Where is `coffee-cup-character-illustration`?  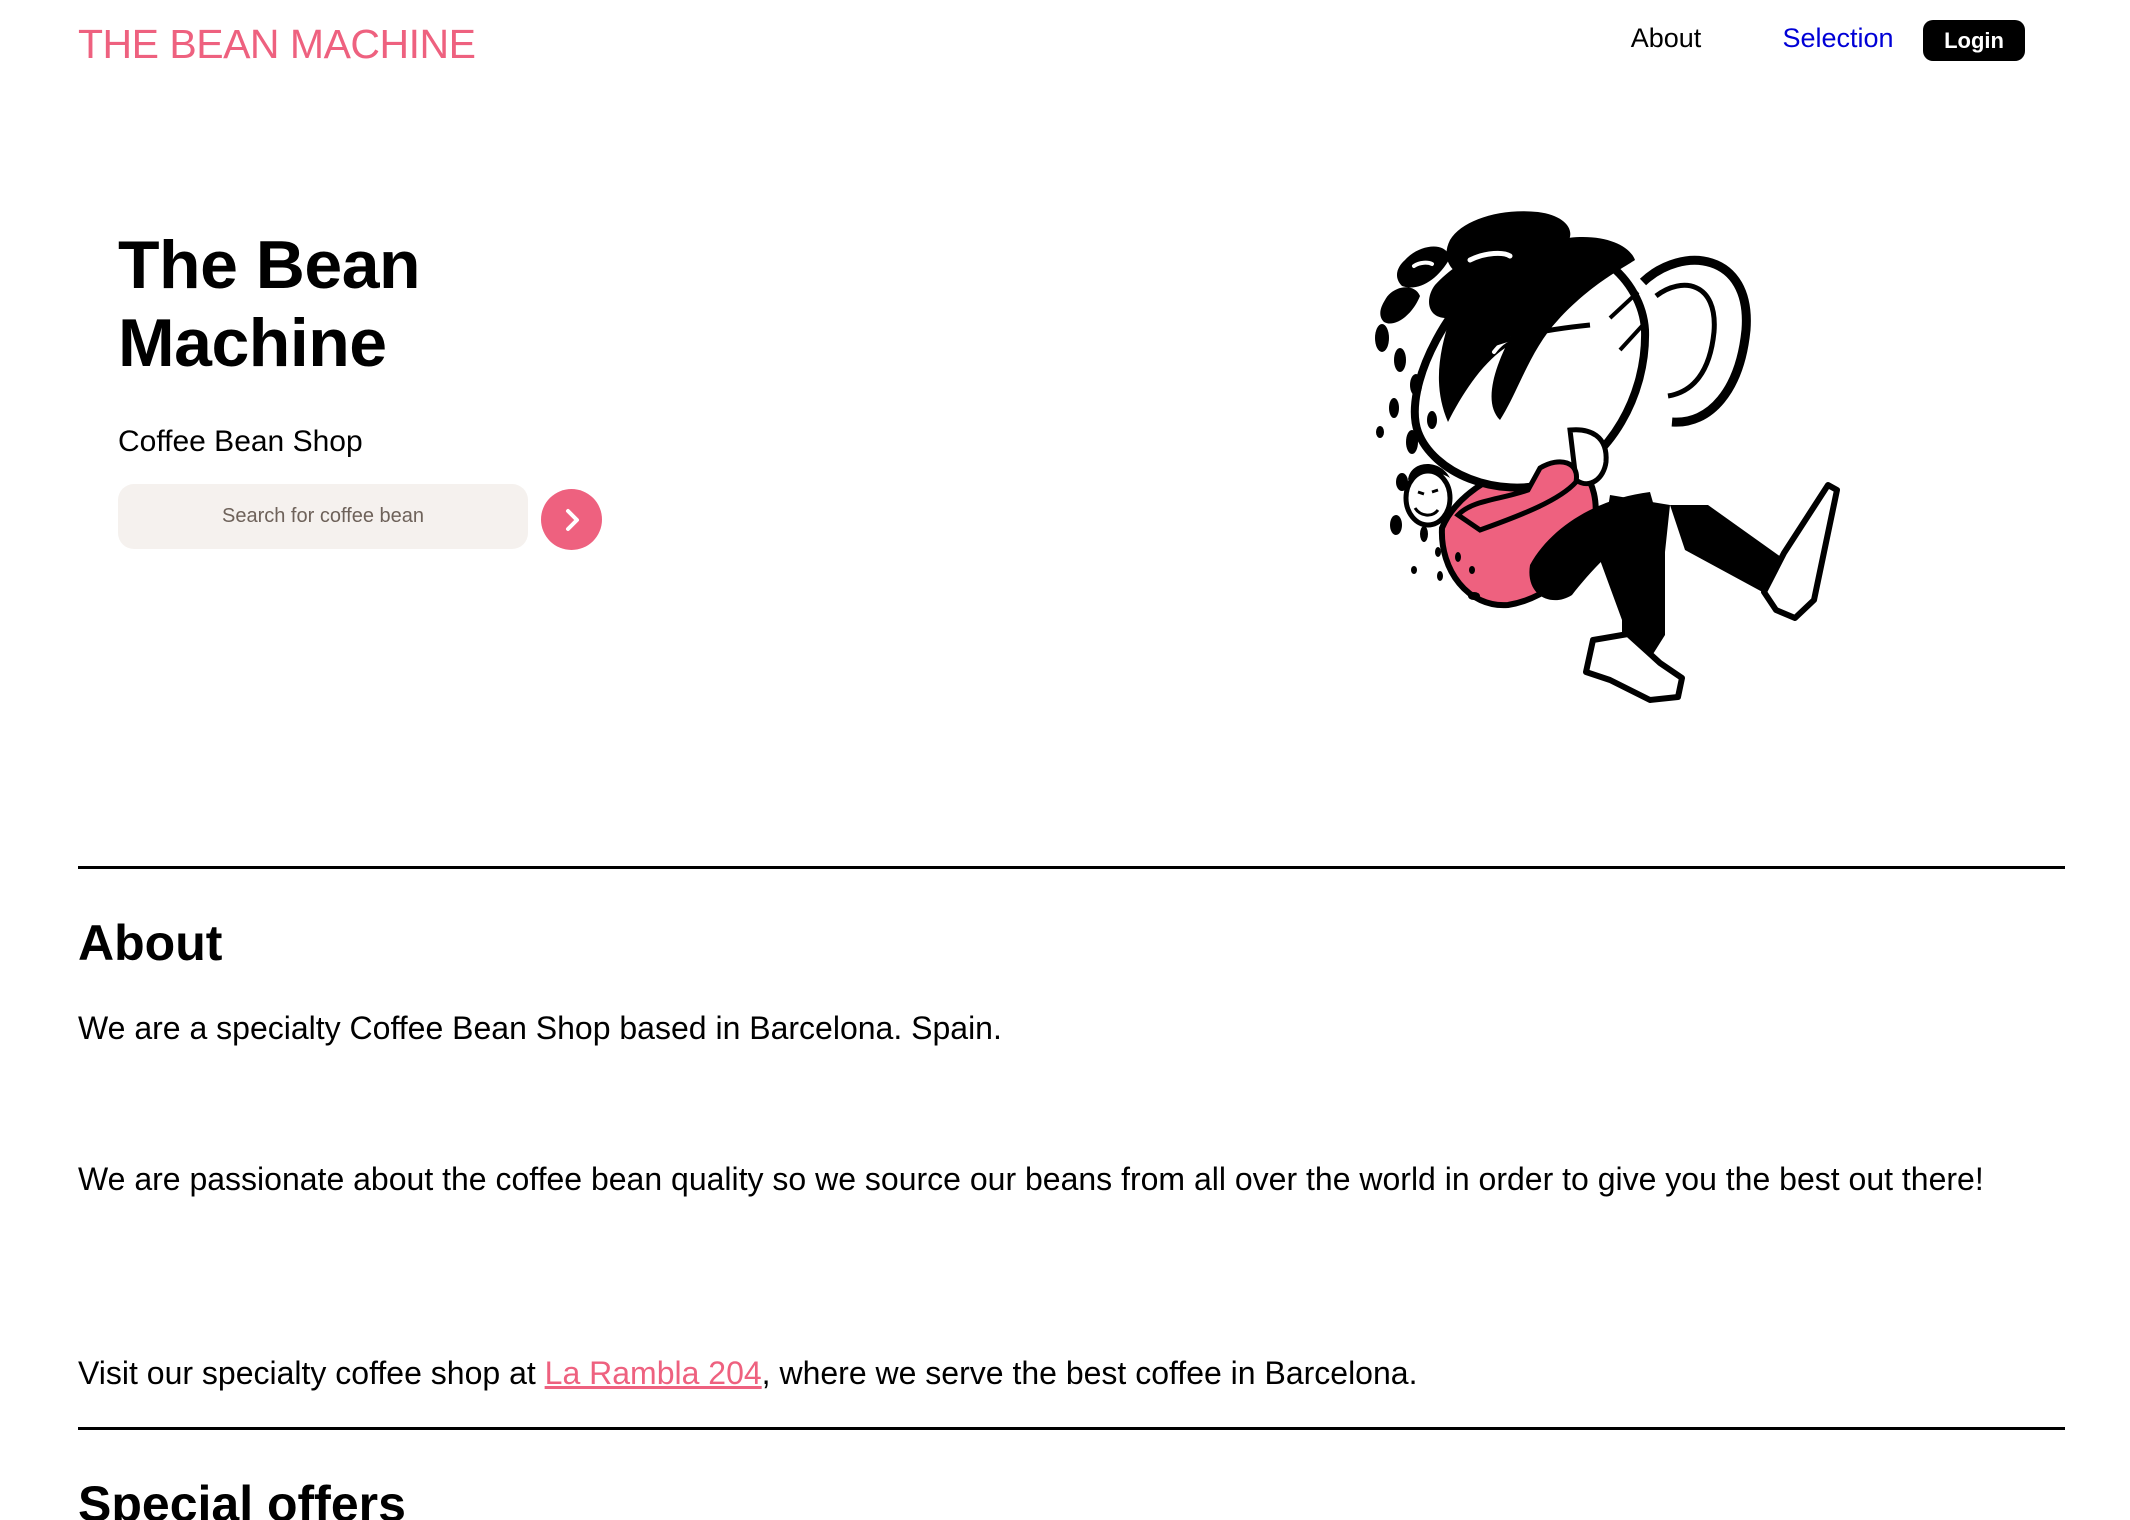 coffee-cup-character-illustration is located at coordinates (1607, 457).